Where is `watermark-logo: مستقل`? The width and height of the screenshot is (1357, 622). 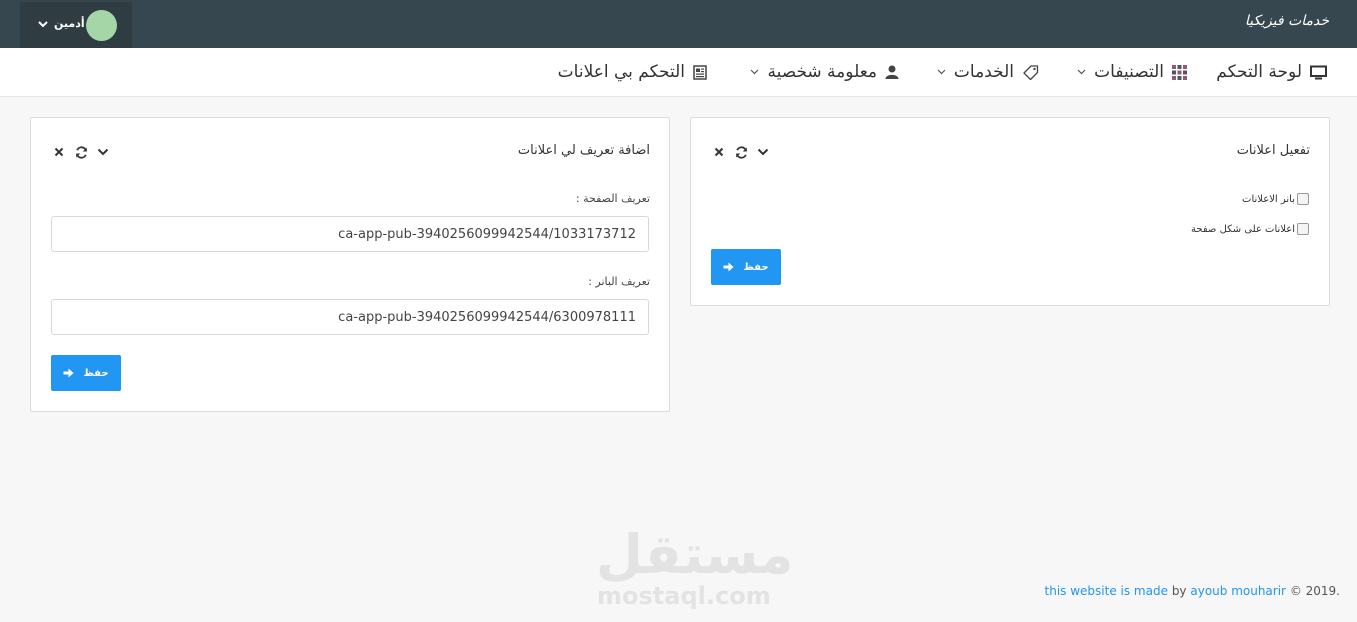
watermark-logo: مستقل is located at coordinates (695, 554).